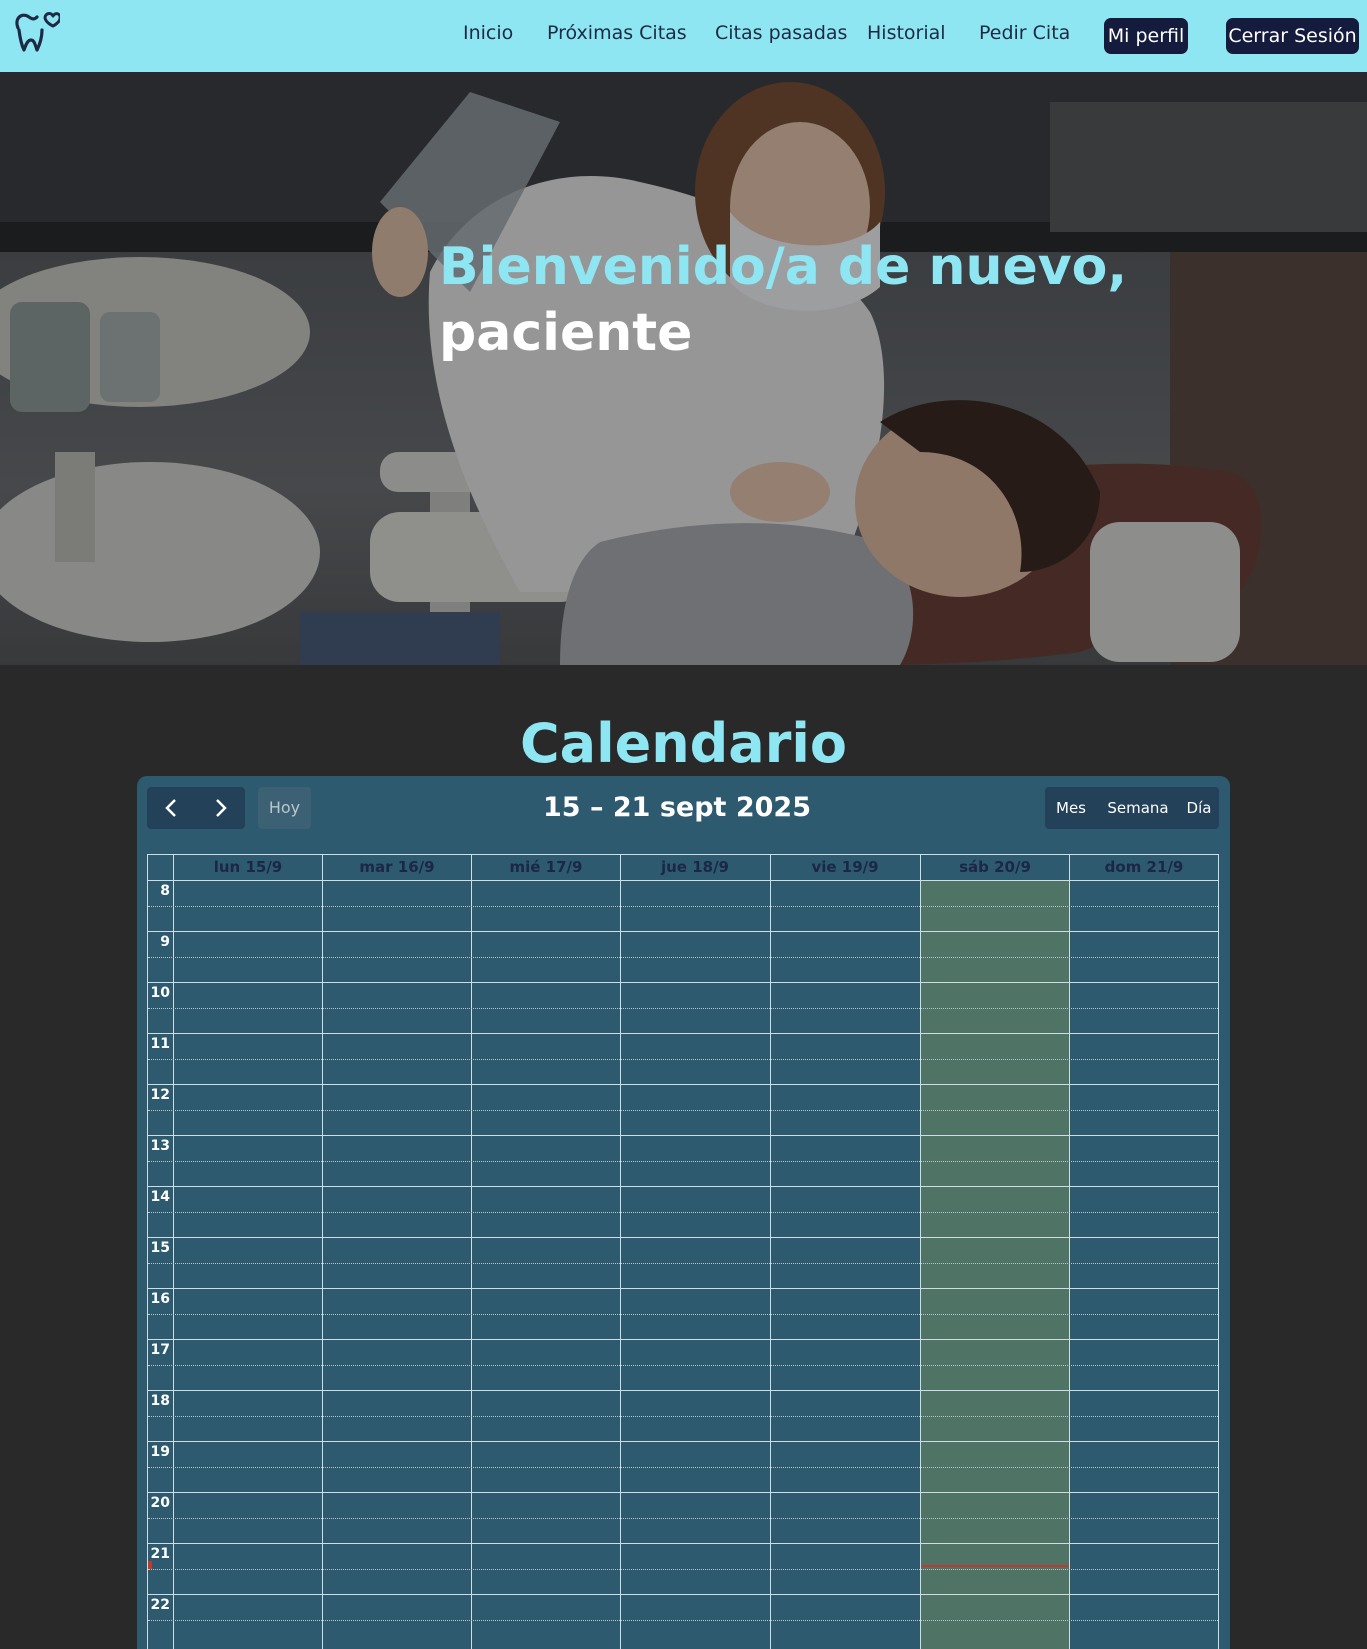  Describe the element at coordinates (247, 867) in the screenshot. I see `day-header-mon: lun 15/9` at that location.